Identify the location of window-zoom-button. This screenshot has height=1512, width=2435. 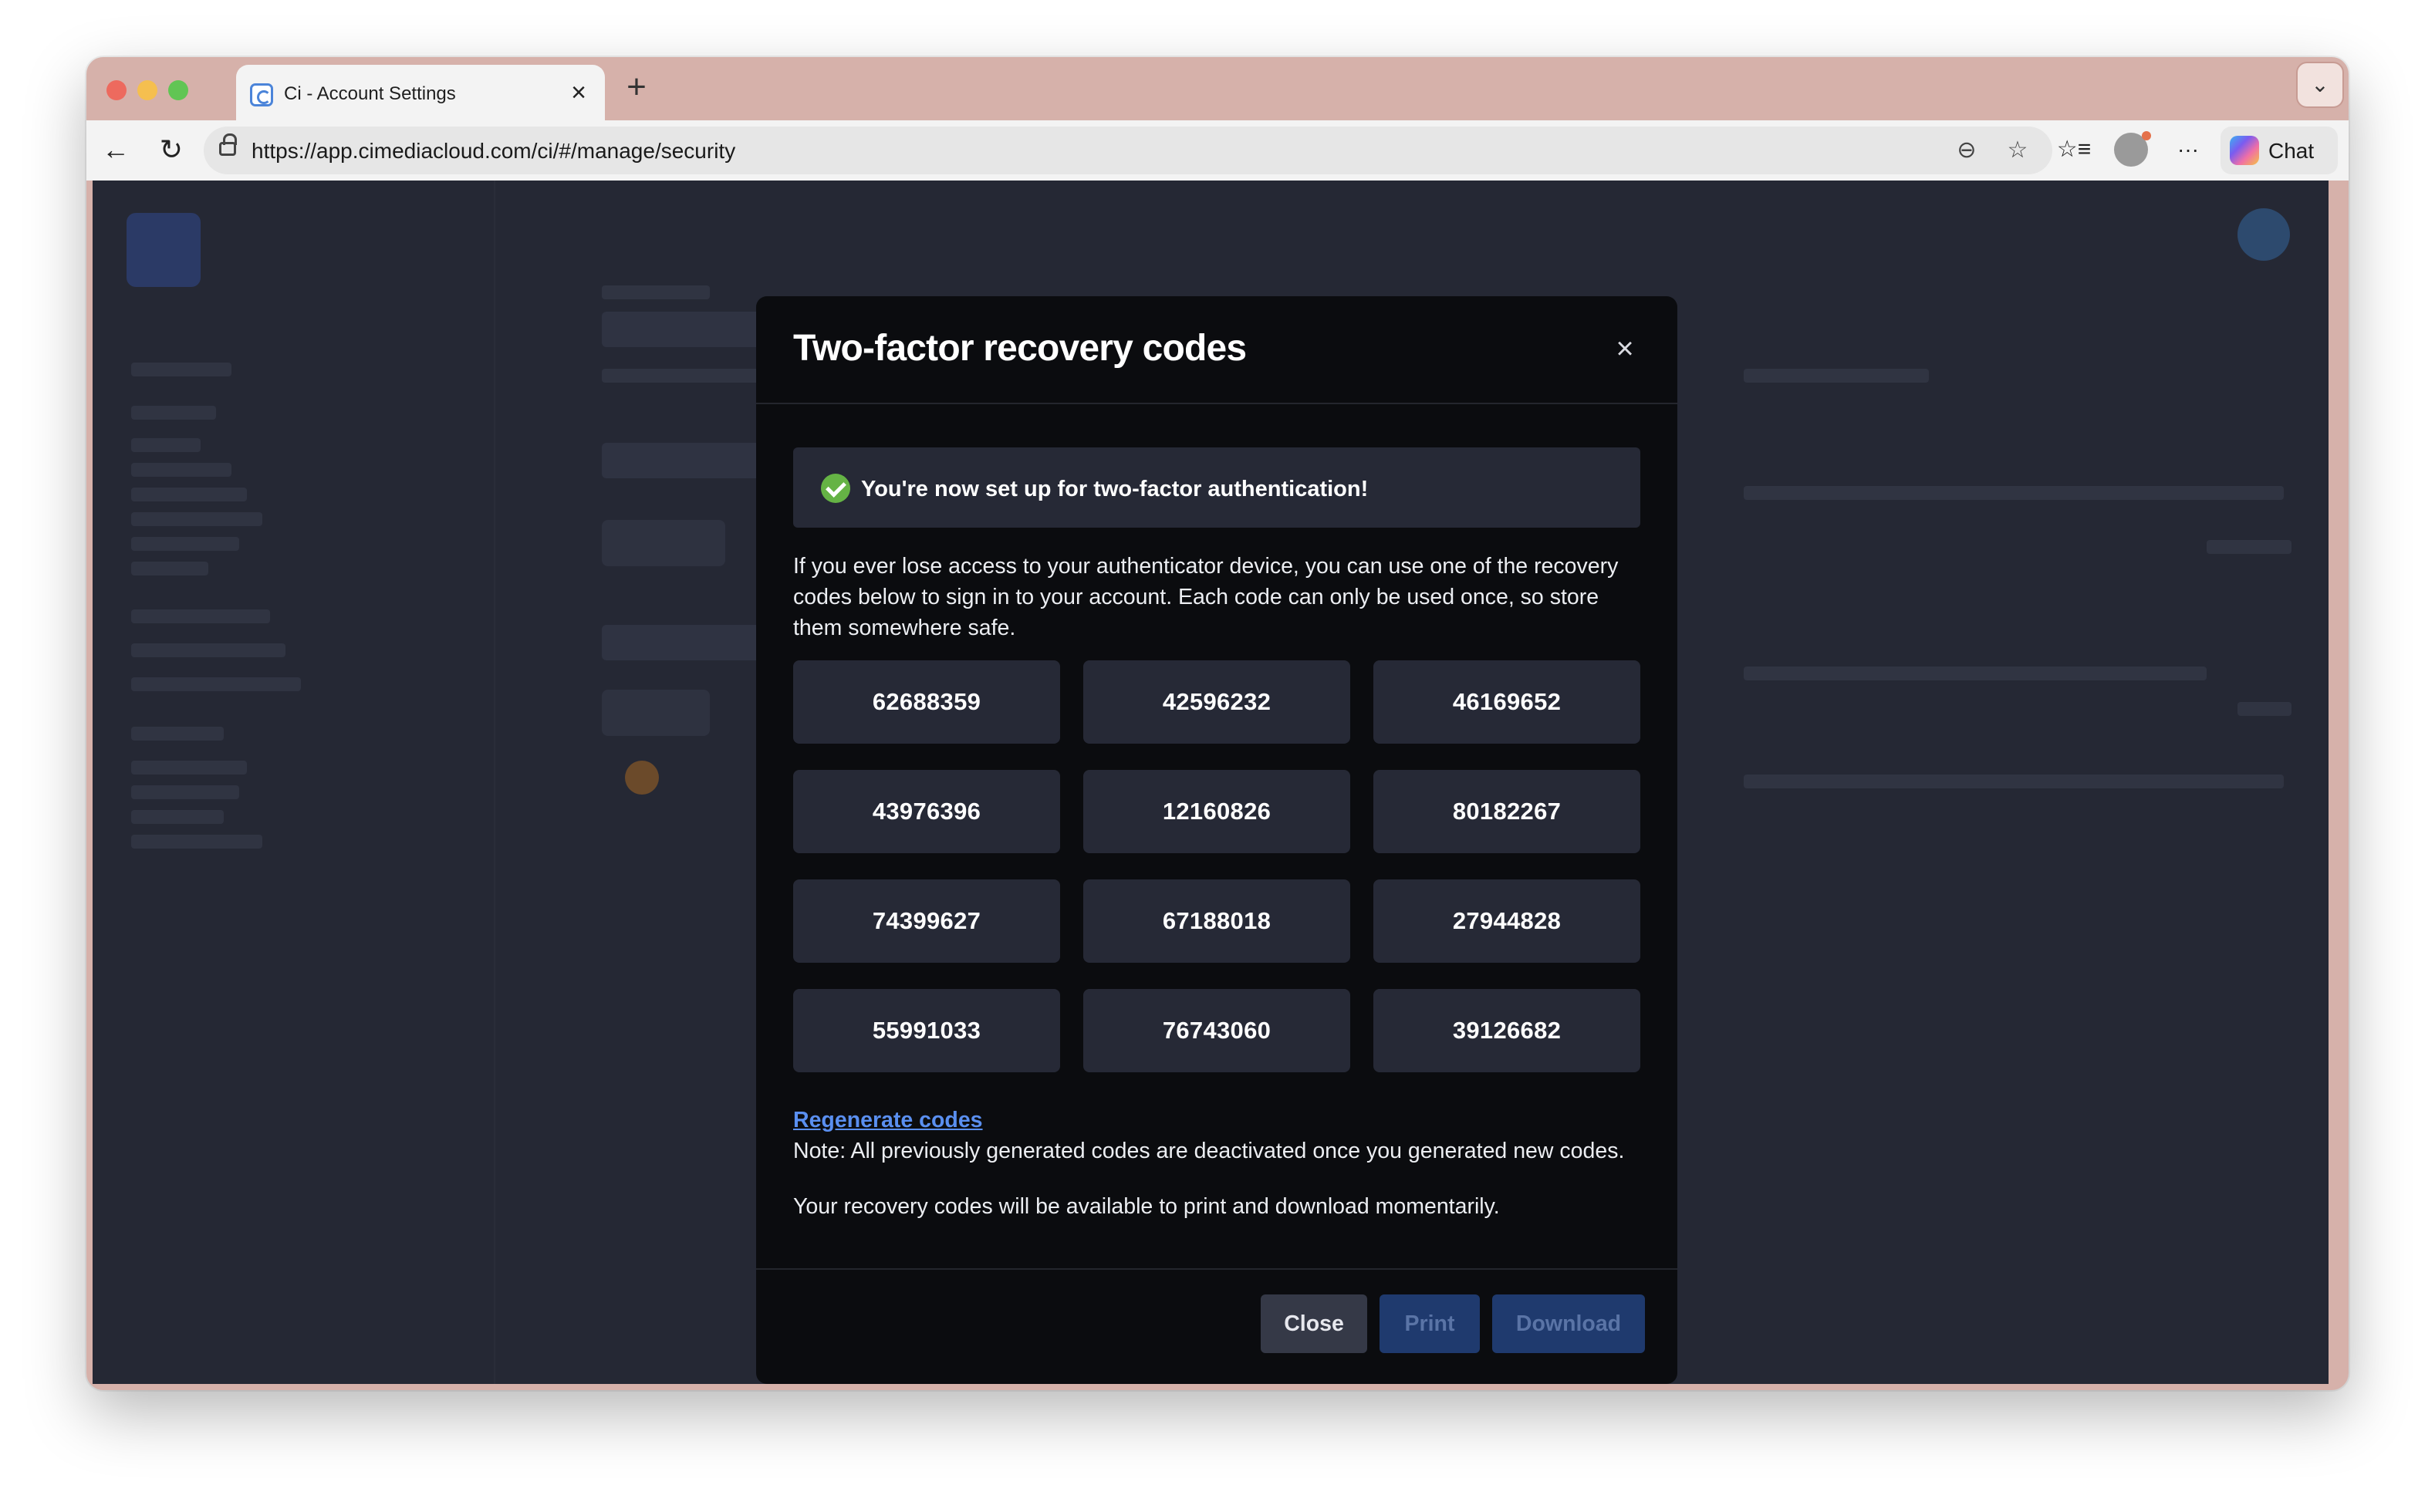
(178, 90).